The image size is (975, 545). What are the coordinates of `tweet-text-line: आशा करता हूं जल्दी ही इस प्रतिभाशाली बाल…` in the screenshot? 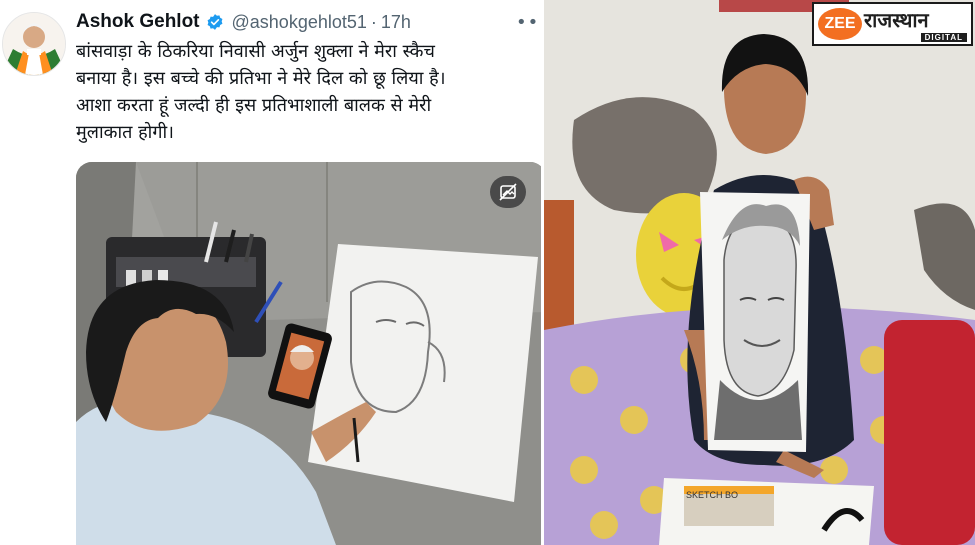 It's located at (254, 105).